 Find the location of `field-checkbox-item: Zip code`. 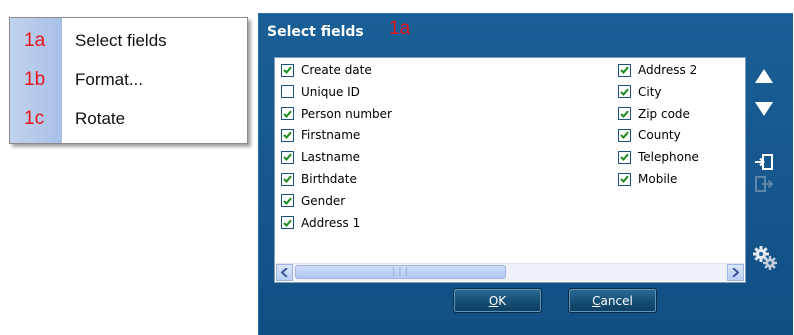

field-checkbox-item: Zip code is located at coordinates (654, 114).